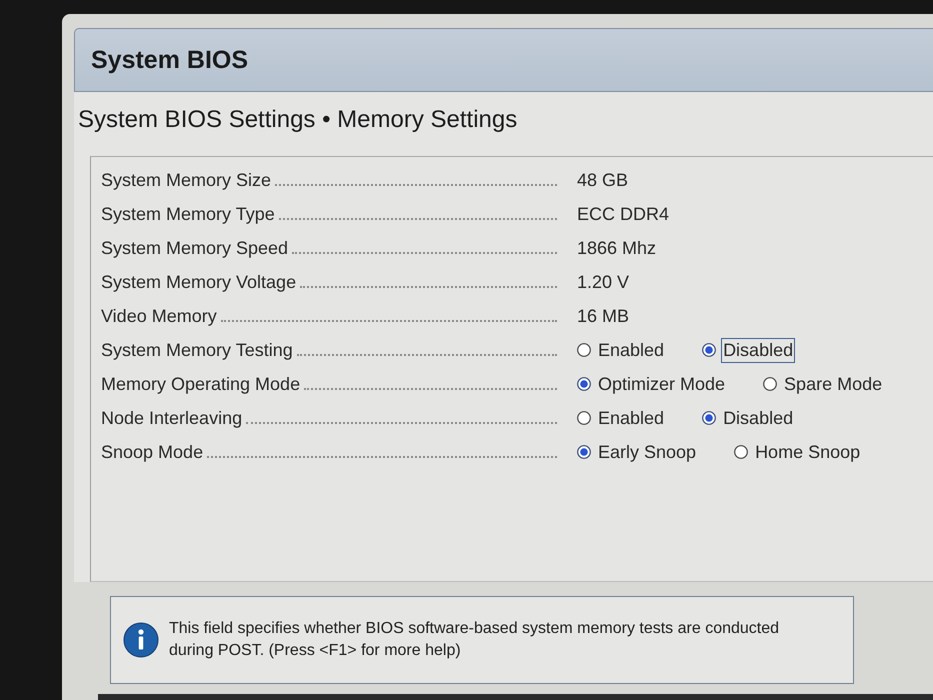  I want to click on setting-label: System Memory Size, so click(186, 180).